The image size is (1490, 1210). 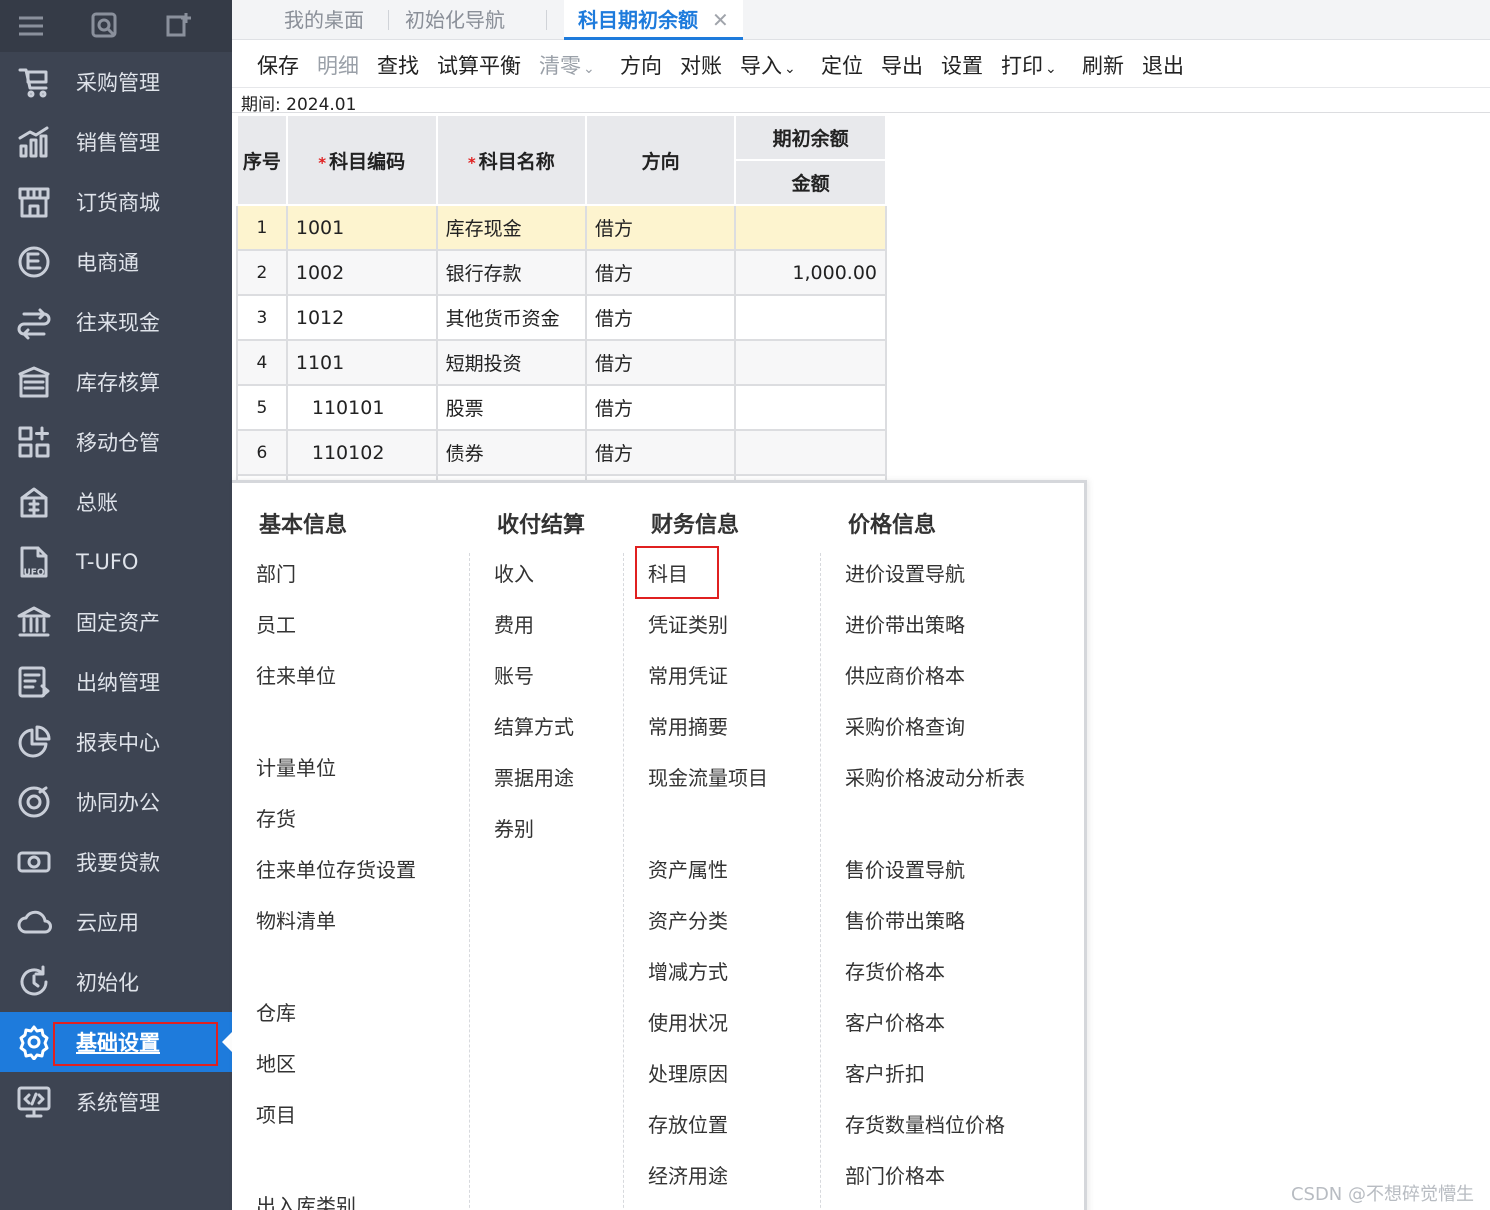 I want to click on cell-seq: 6, so click(x=262, y=452).